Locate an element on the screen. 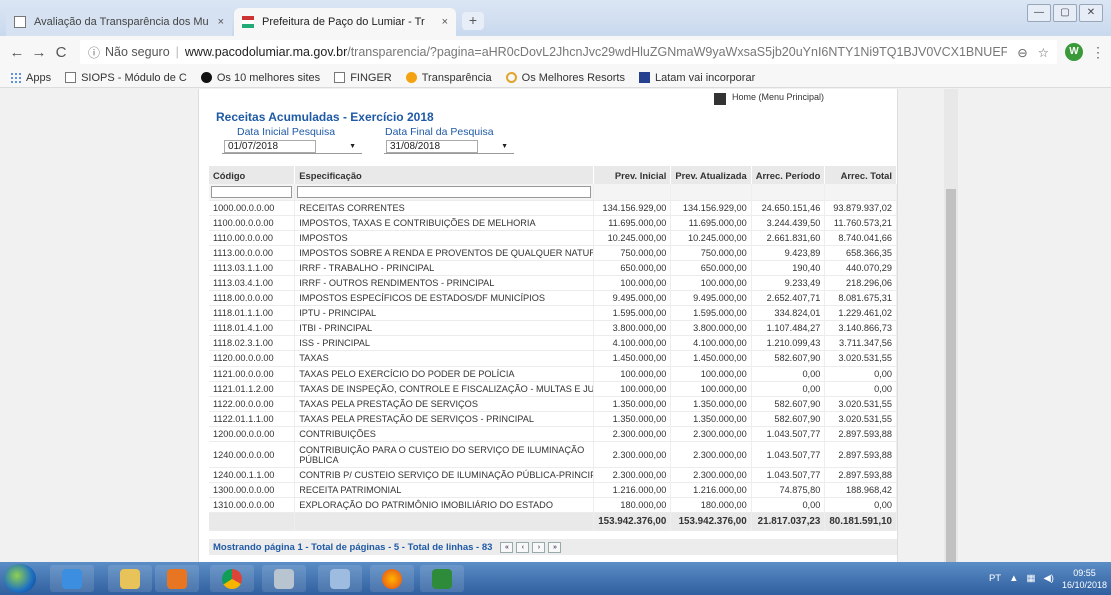 The height and width of the screenshot is (595, 1111). volume-icon: ◀) is located at coordinates (1048, 578).